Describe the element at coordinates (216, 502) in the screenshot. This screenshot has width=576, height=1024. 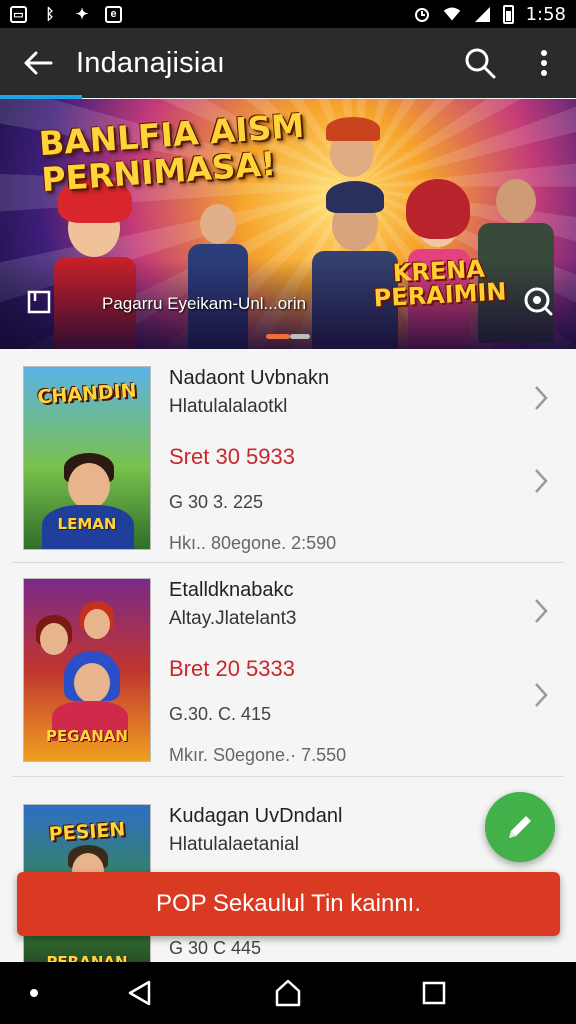
I see `item-meta: G 30 3. 225` at that location.